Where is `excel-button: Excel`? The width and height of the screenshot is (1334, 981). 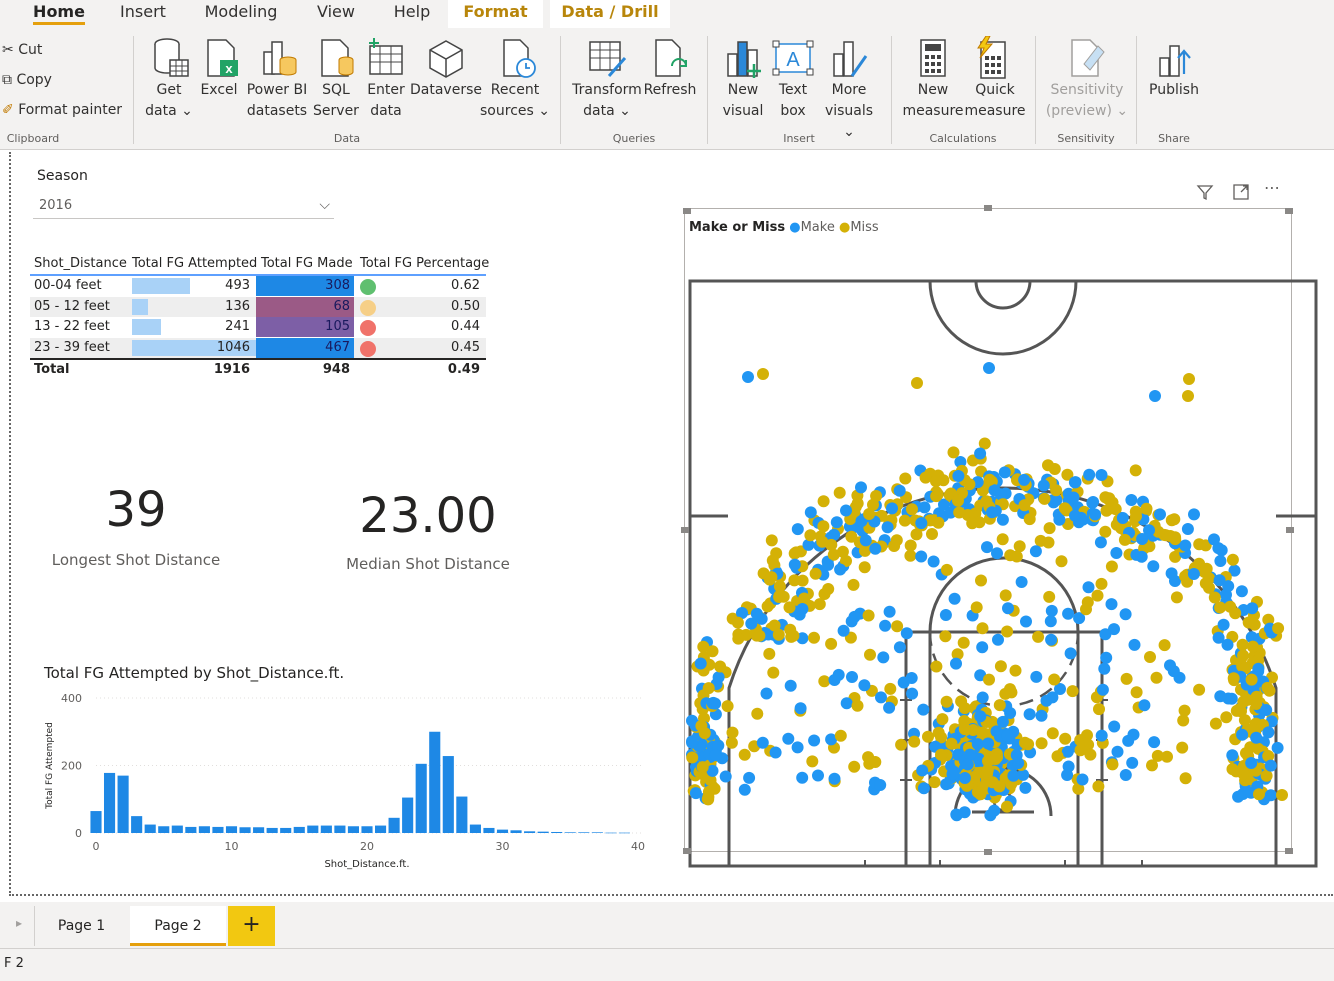 excel-button: Excel is located at coordinates (219, 90).